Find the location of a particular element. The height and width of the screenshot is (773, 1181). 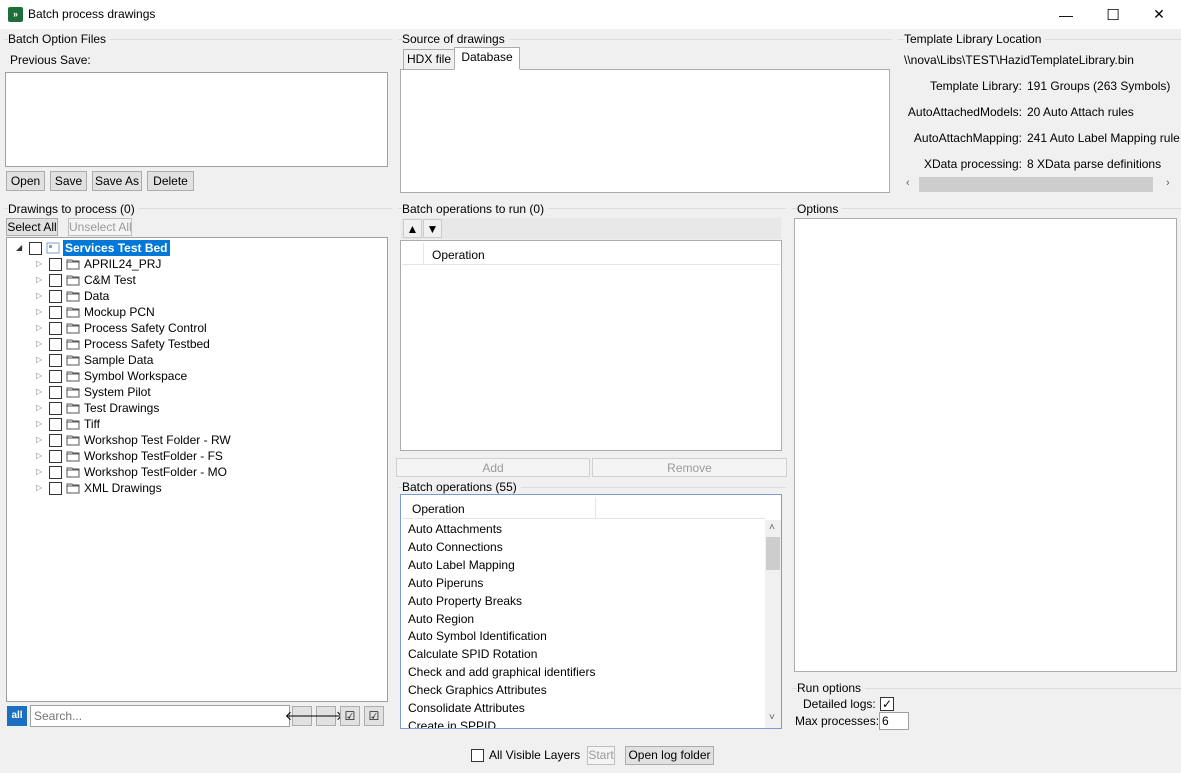

tree-item: ▷ Data is located at coordinates (197, 296).